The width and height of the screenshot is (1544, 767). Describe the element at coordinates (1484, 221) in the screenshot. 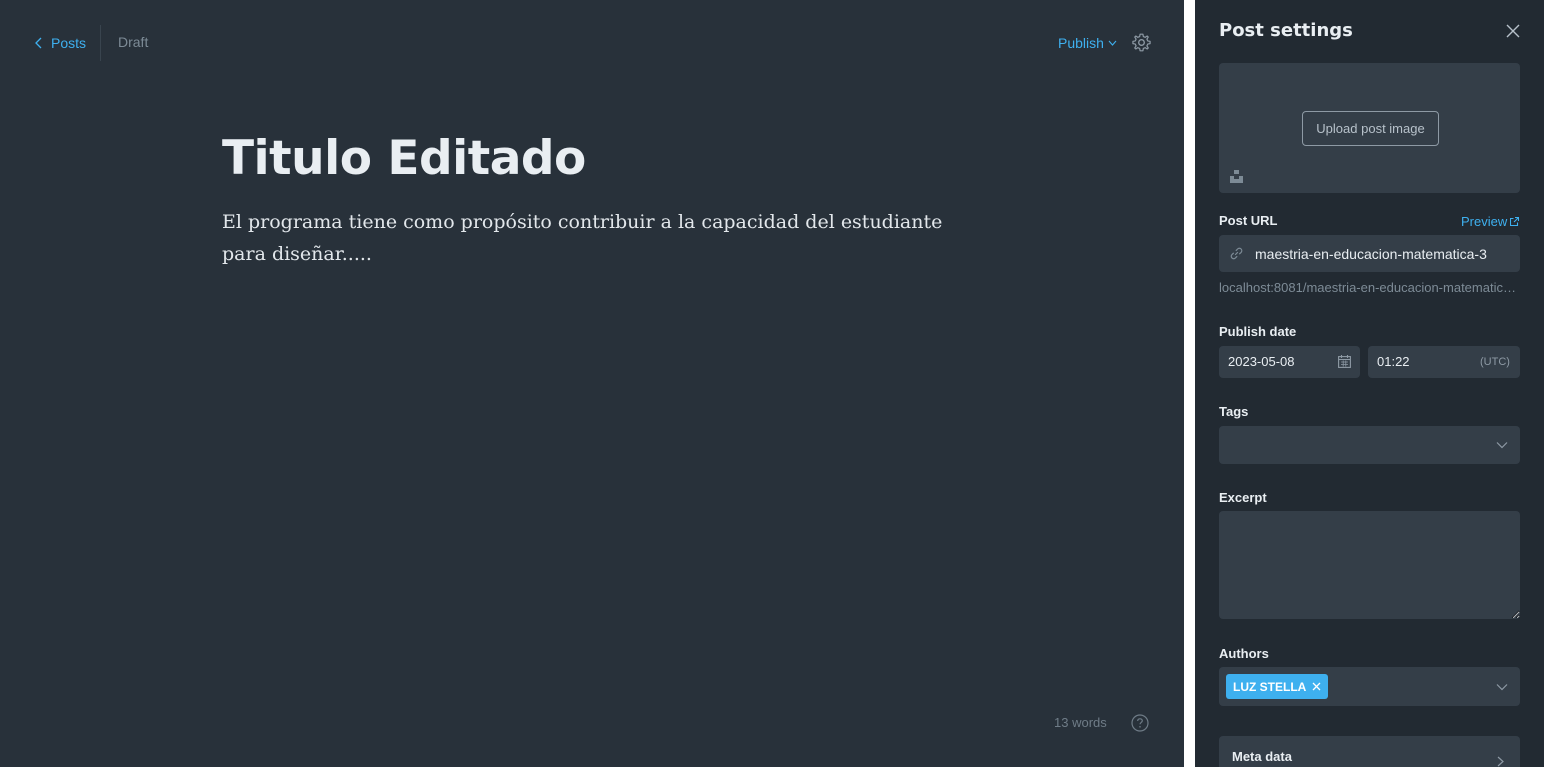

I see `preview-label: Preview` at that location.